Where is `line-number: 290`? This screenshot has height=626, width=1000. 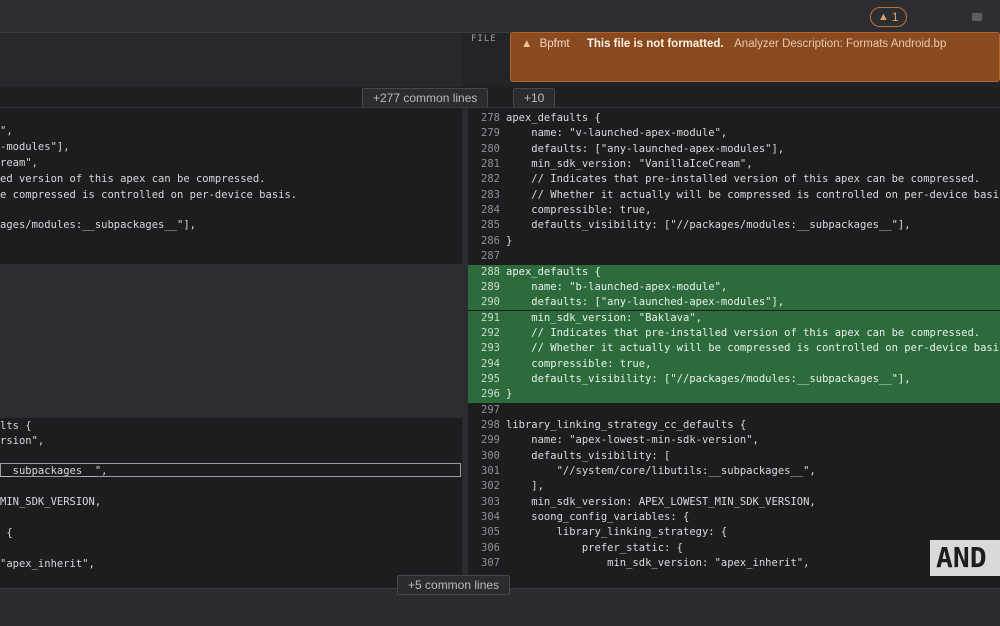 line-number: 290 is located at coordinates (484, 302).